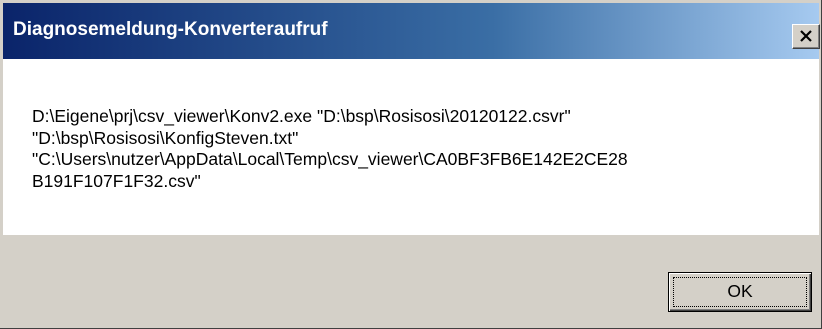  I want to click on close-button, so click(806, 36).